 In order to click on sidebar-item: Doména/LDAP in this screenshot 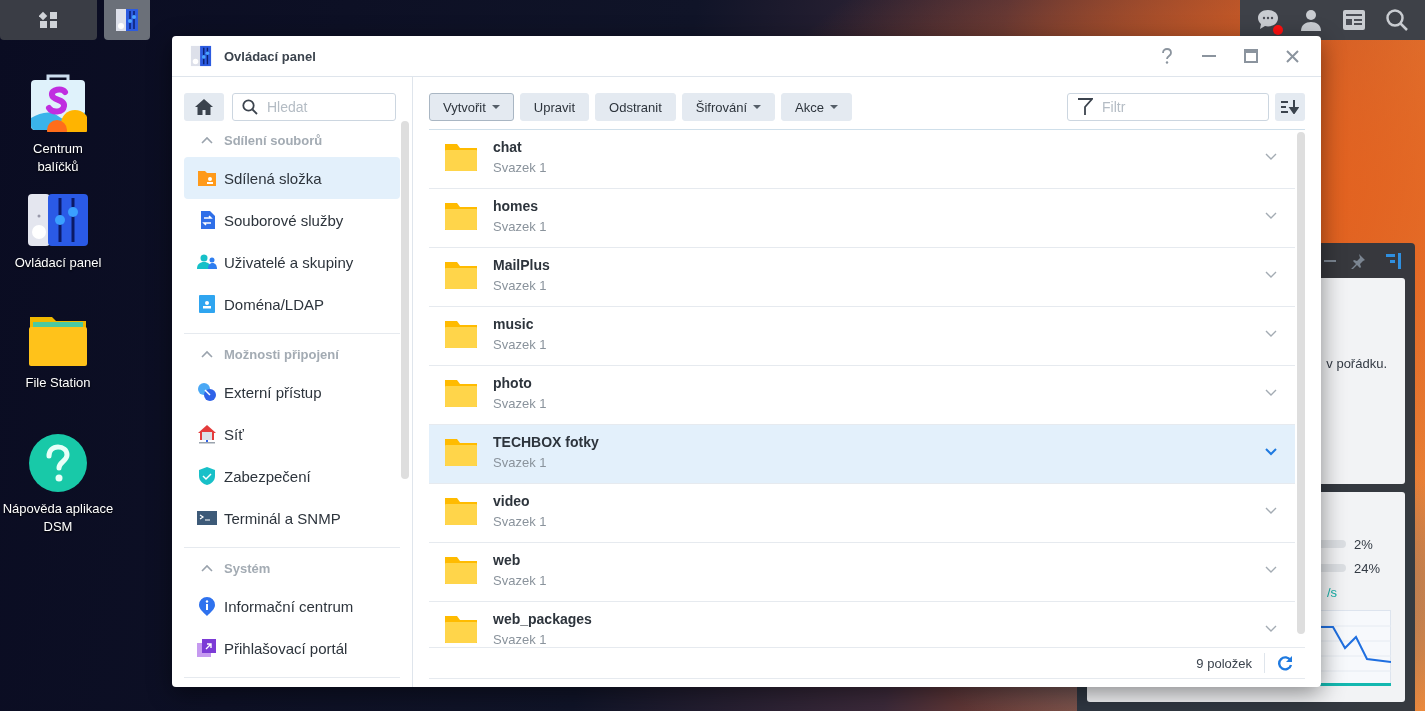, I will do `click(292, 304)`.